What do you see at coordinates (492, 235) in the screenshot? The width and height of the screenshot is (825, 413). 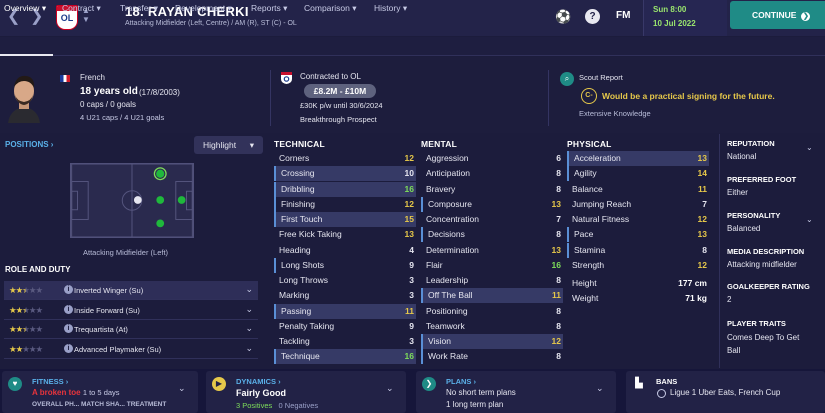 I see `attribute-row: Decisions 8` at bounding box center [492, 235].